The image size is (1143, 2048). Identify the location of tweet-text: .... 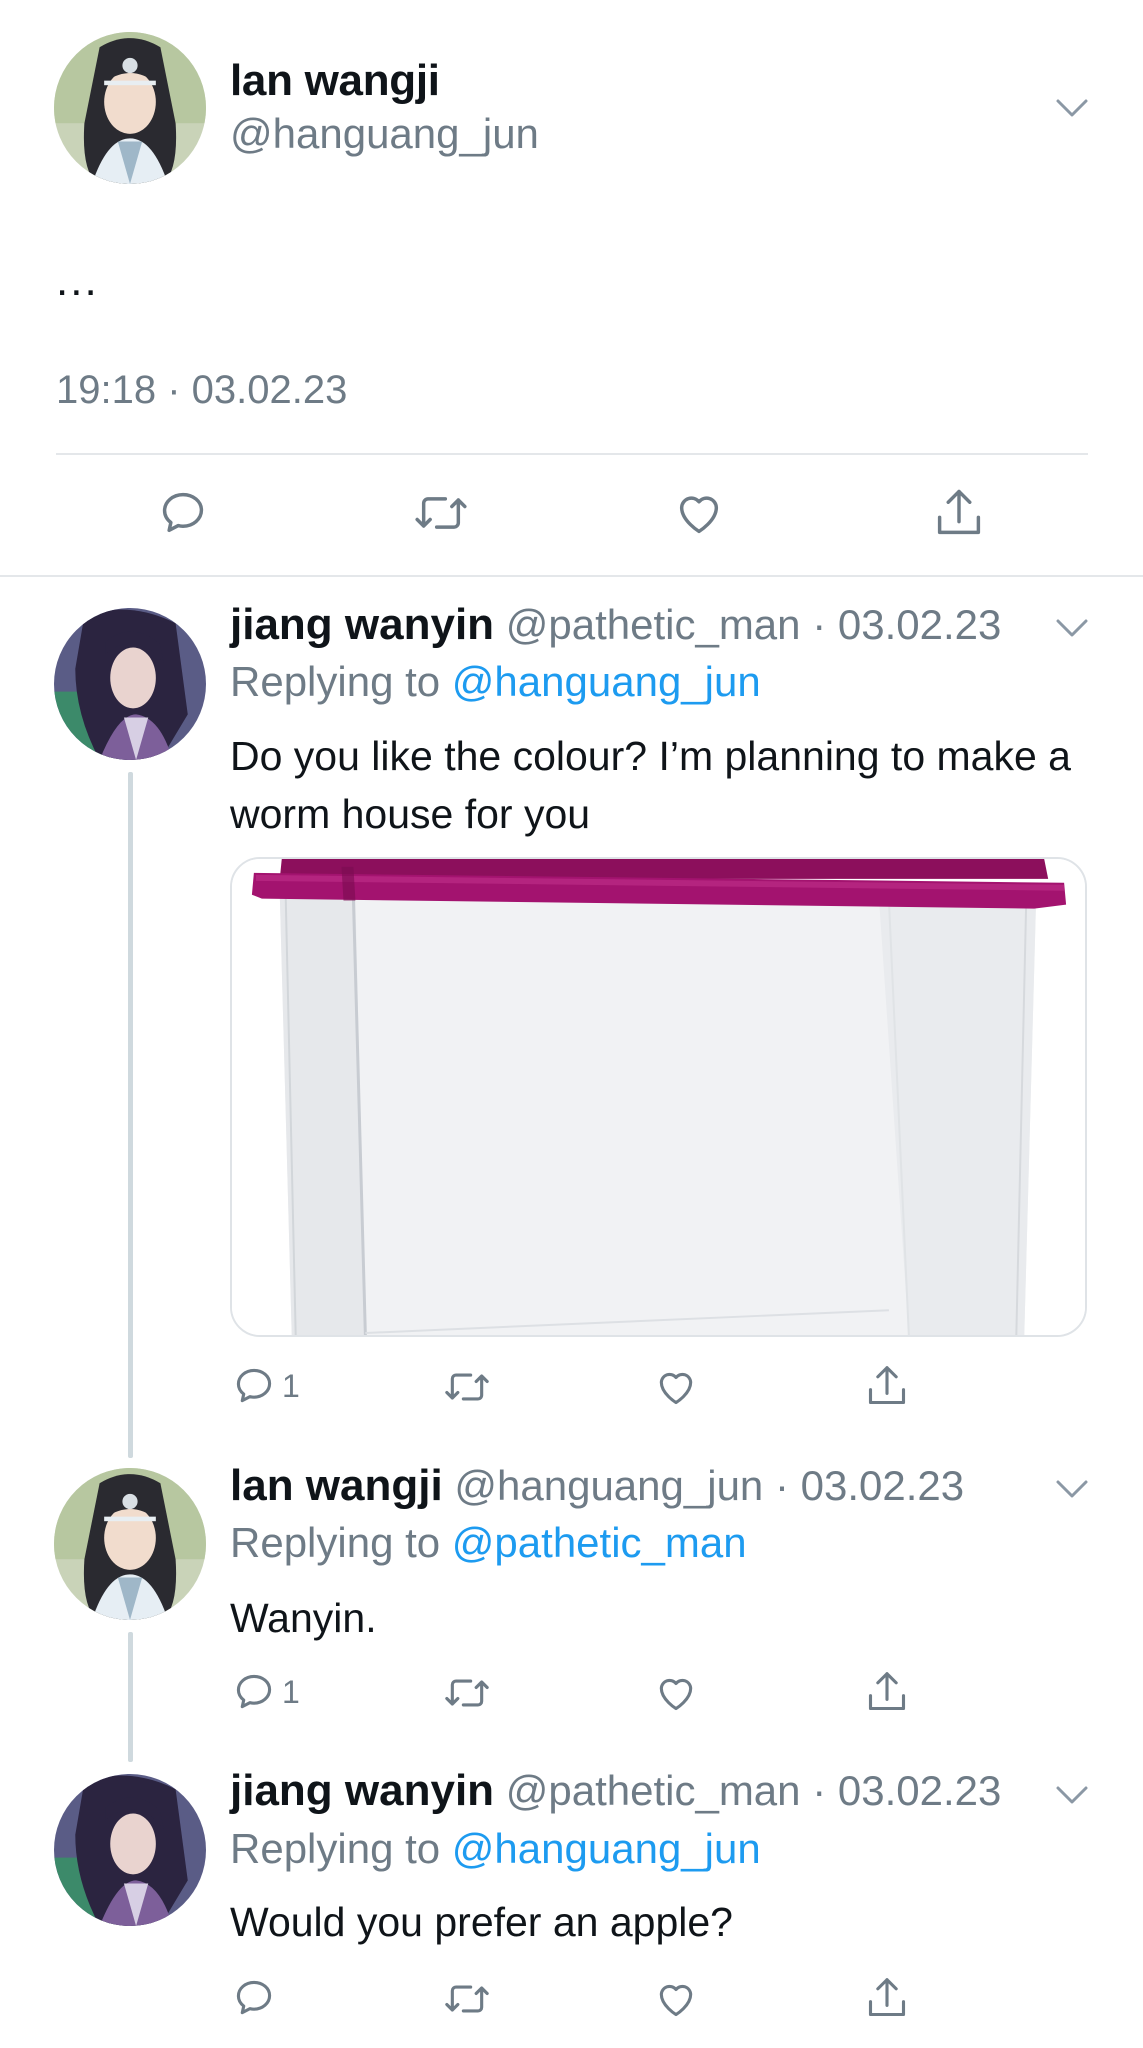
(77, 280).